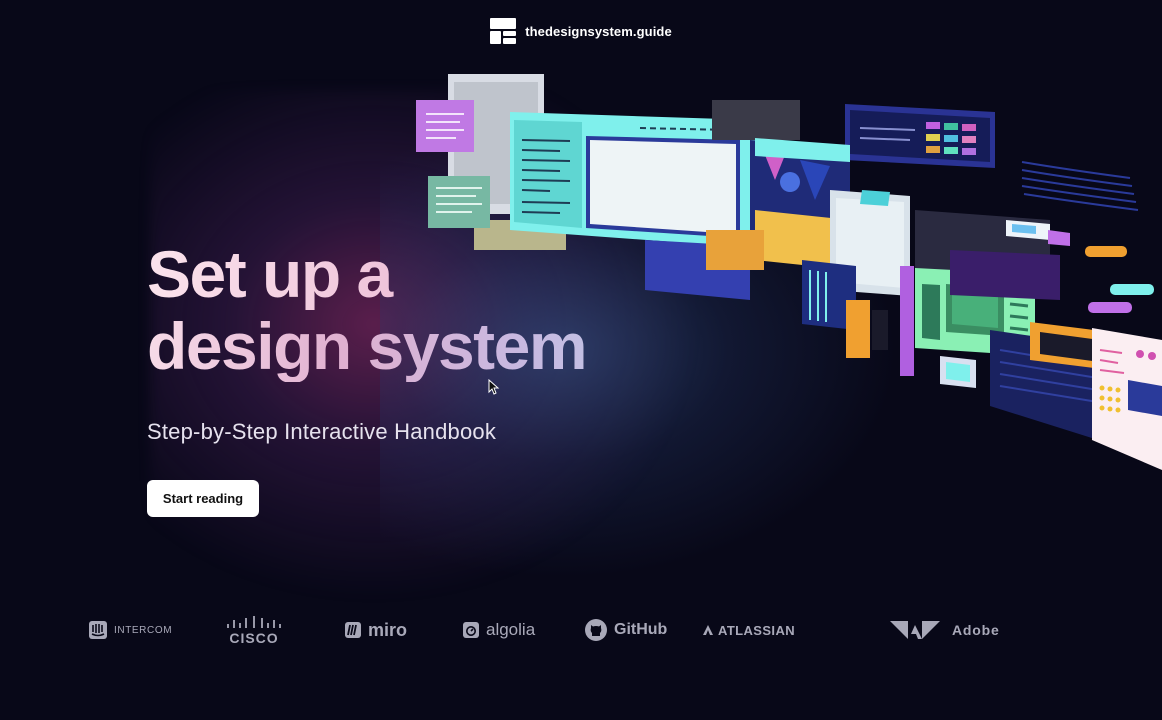 This screenshot has height=720, width=1162. I want to click on site-header: thedesignsystem.guide, so click(581, 31).